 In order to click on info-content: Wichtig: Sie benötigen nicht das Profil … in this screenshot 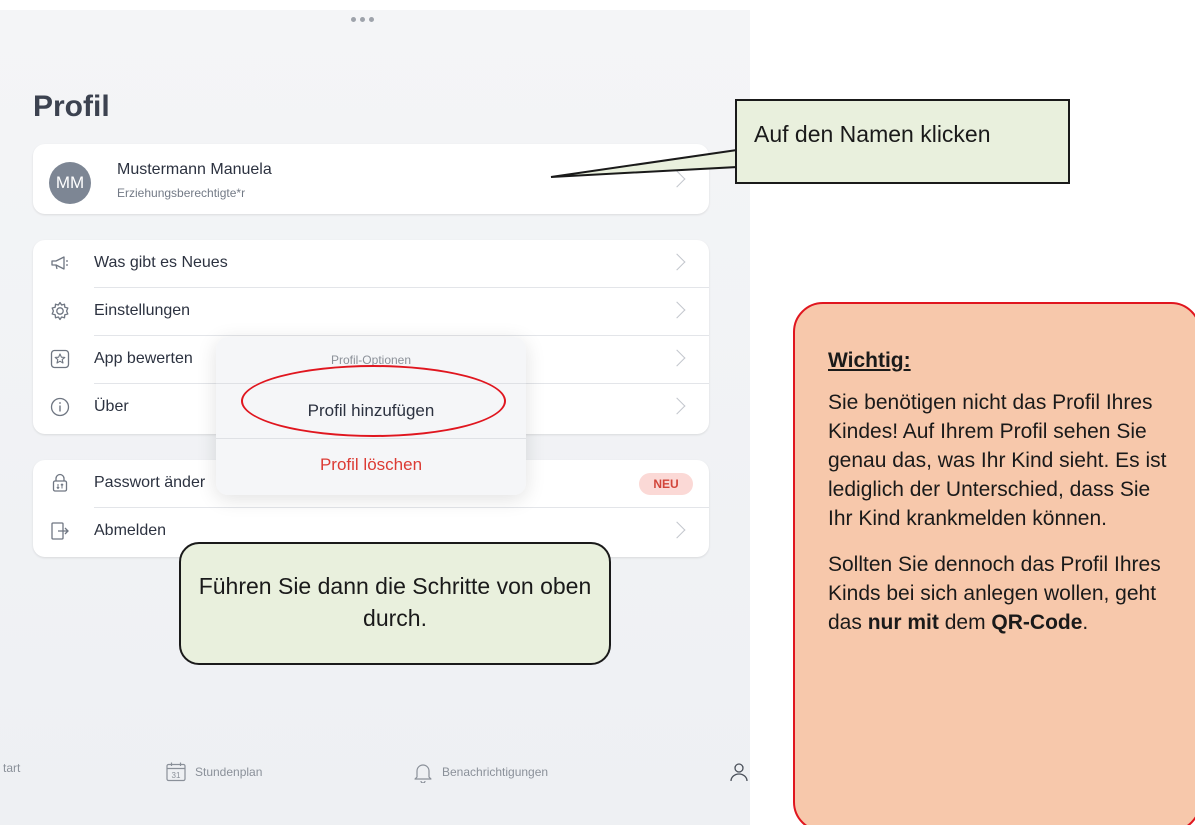, I will do `click(1003, 491)`.